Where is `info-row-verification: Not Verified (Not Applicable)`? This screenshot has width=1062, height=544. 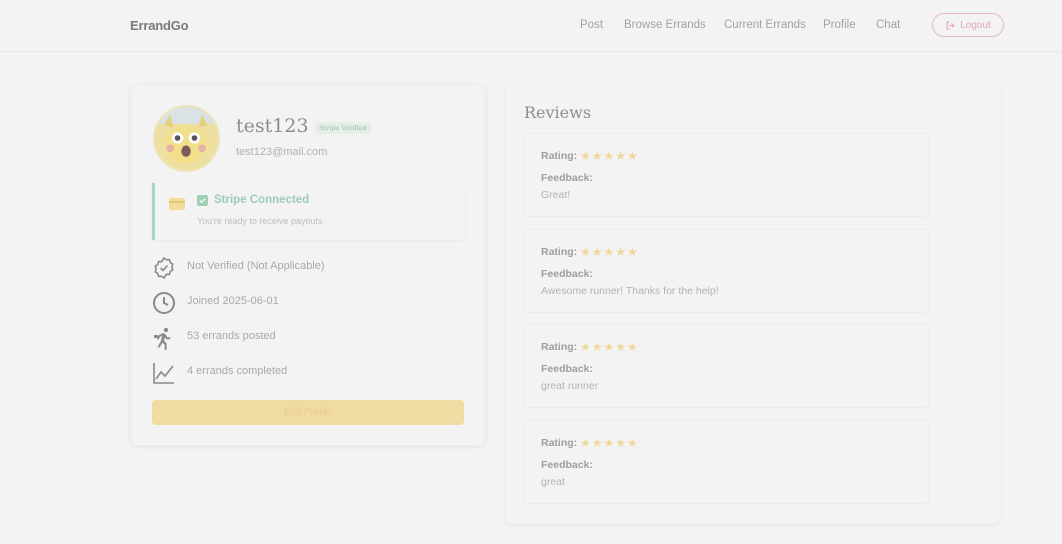 info-row-verification: Not Verified (Not Applicable) is located at coordinates (238, 268).